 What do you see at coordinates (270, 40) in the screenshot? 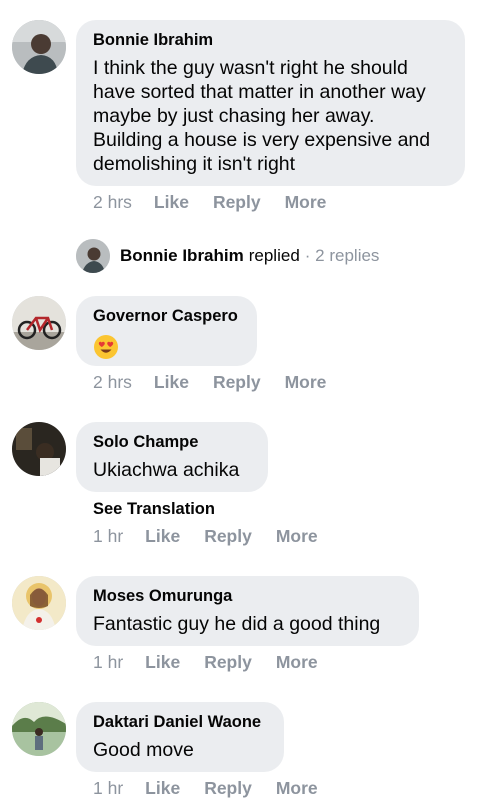
I see `comment-author: Bonnie Ibrahim` at bounding box center [270, 40].